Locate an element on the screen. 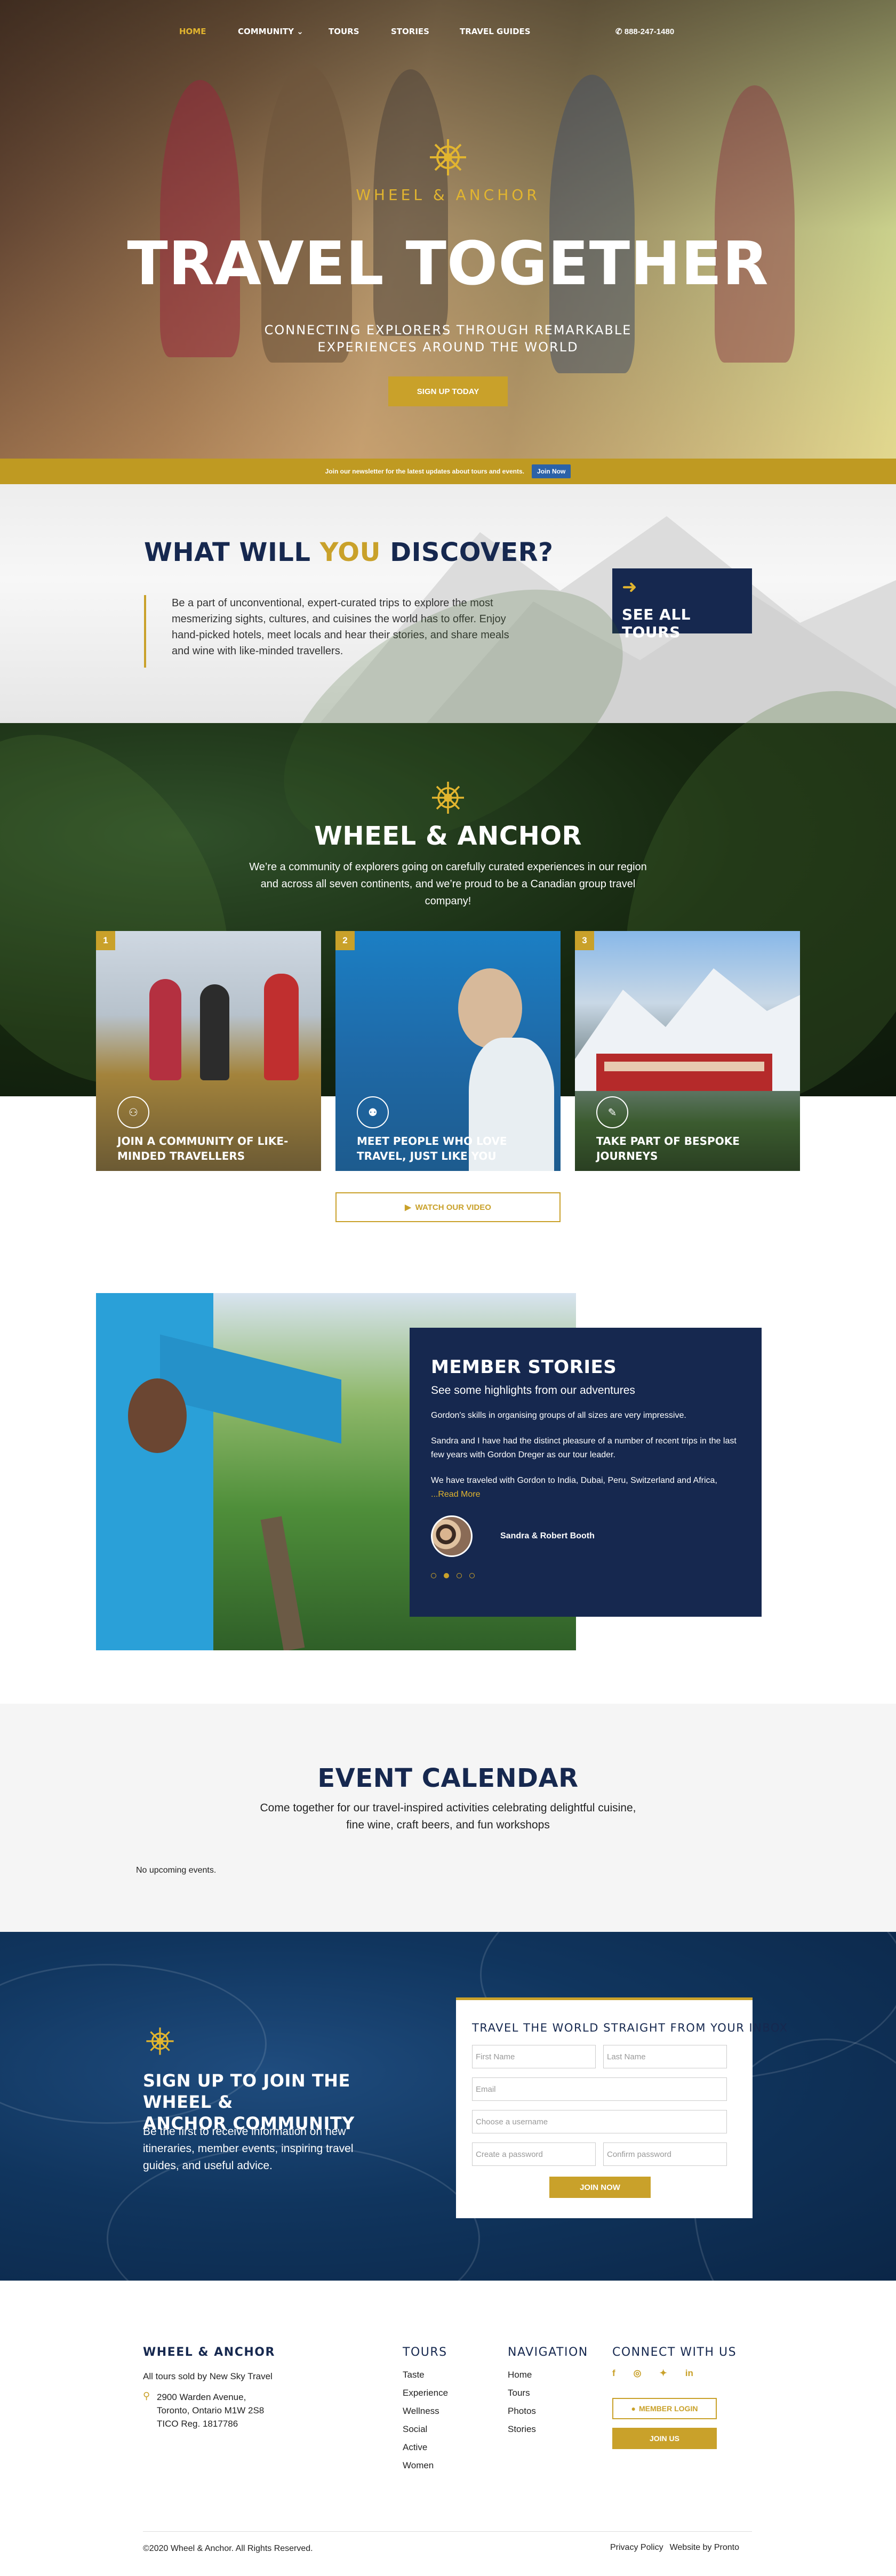 This screenshot has height=2576, width=896. location-pin-icon: ⚲ is located at coordinates (146, 2395).